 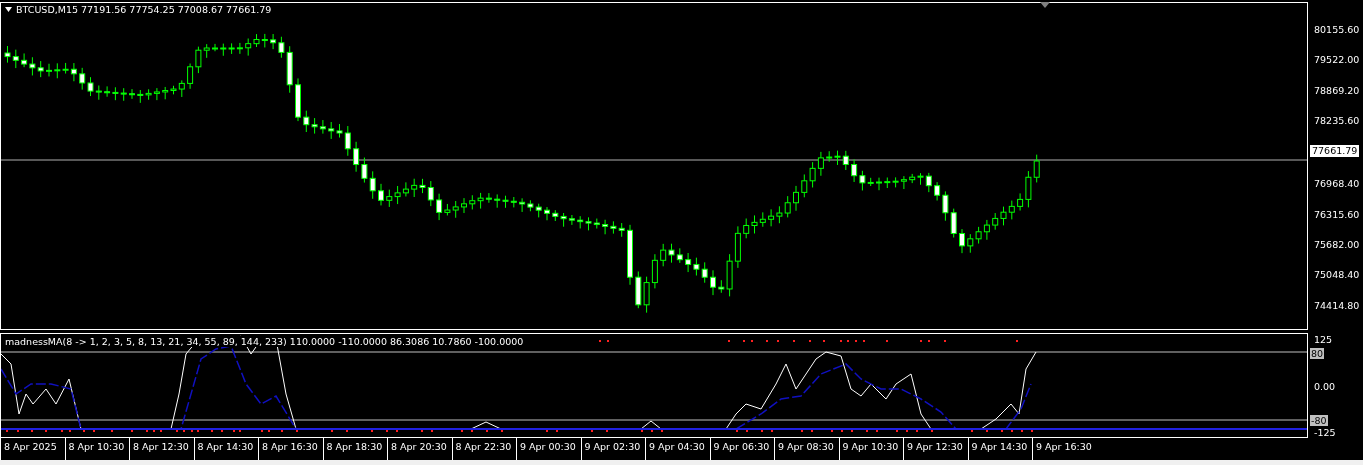 What do you see at coordinates (1325, 432) in the screenshot?
I see `indicator-tick-label: -125` at bounding box center [1325, 432].